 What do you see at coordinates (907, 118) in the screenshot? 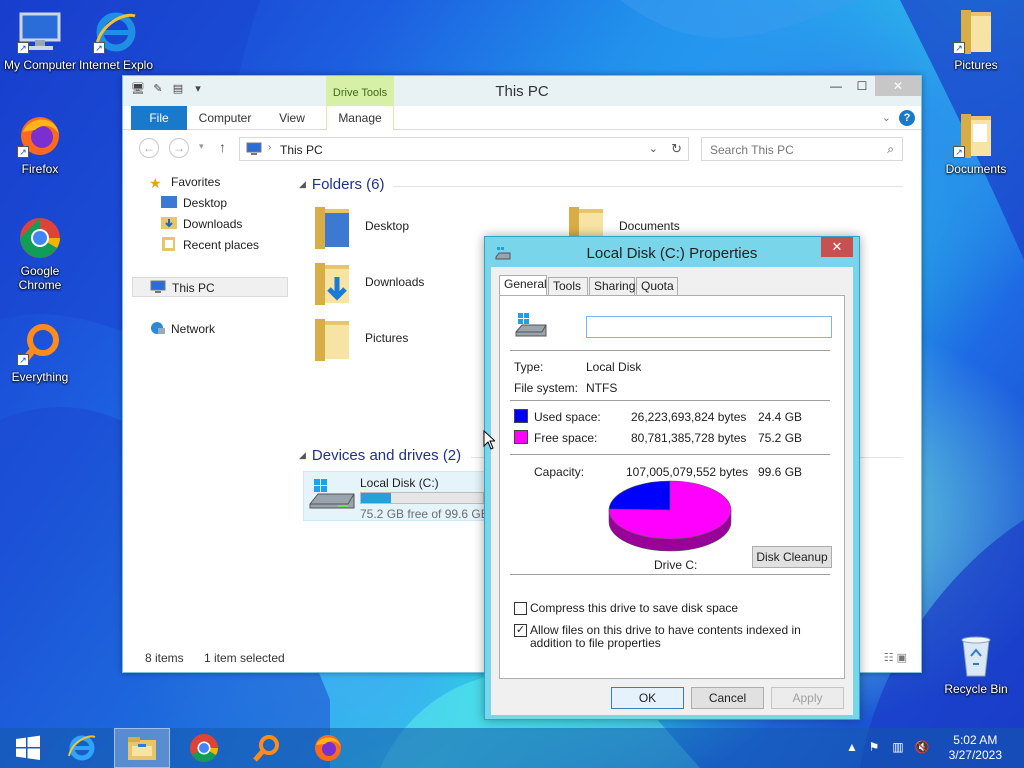
I see `help-icon: ?` at bounding box center [907, 118].